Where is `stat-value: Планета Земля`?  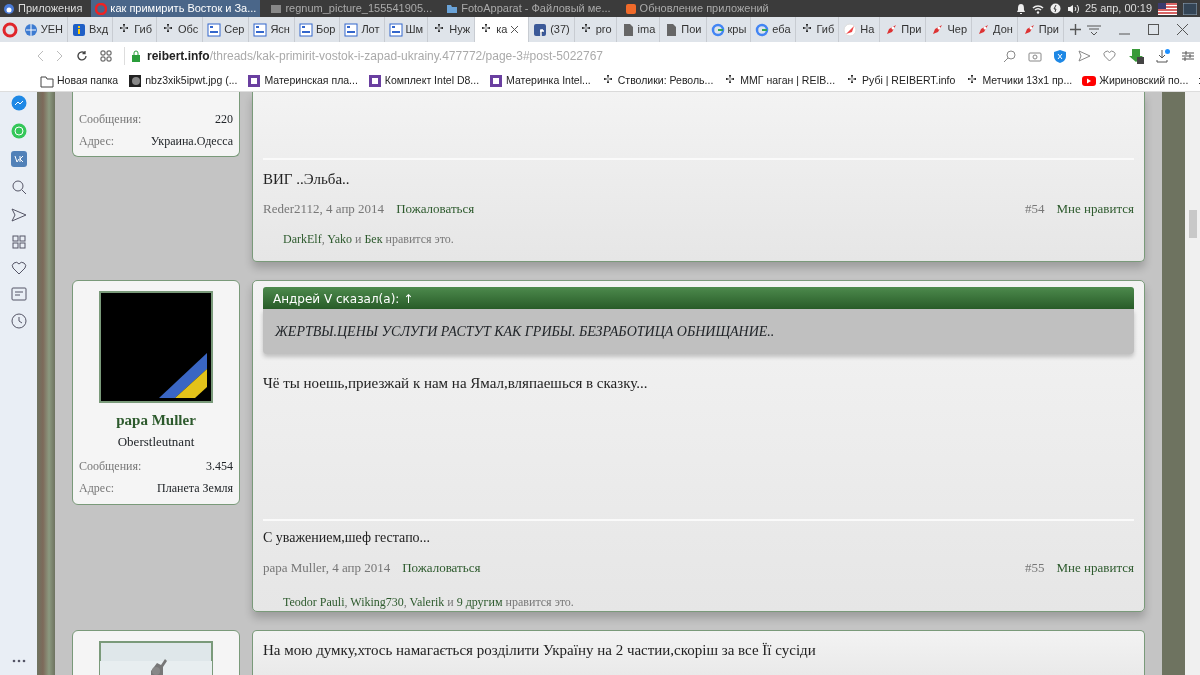
stat-value: Планета Земля is located at coordinates (195, 488).